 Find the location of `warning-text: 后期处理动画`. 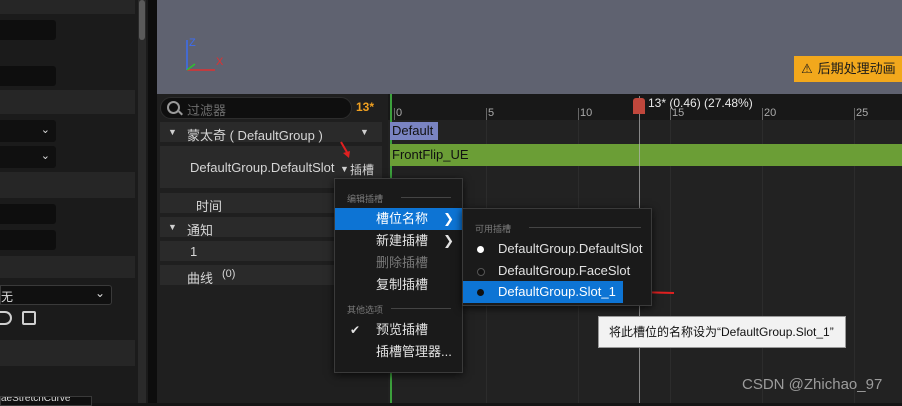

warning-text: 后期处理动画 is located at coordinates (856, 68).